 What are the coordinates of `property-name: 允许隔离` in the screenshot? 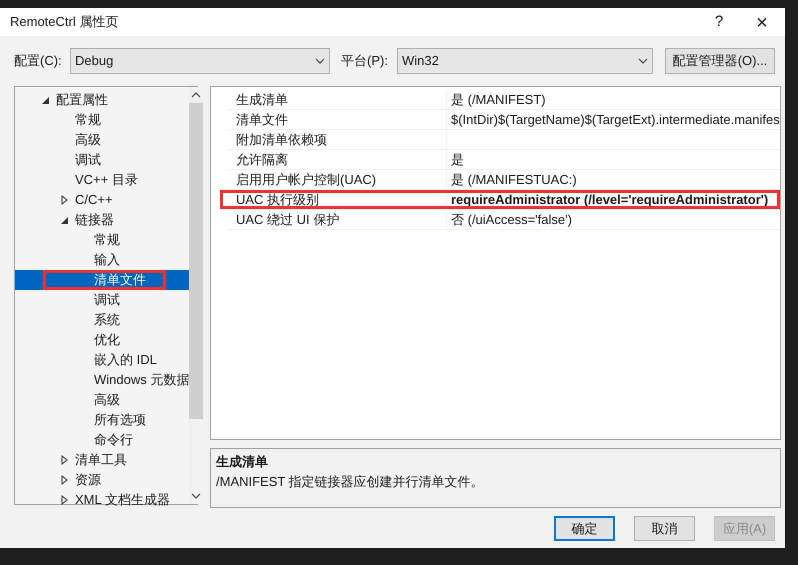 It's located at (337, 159).